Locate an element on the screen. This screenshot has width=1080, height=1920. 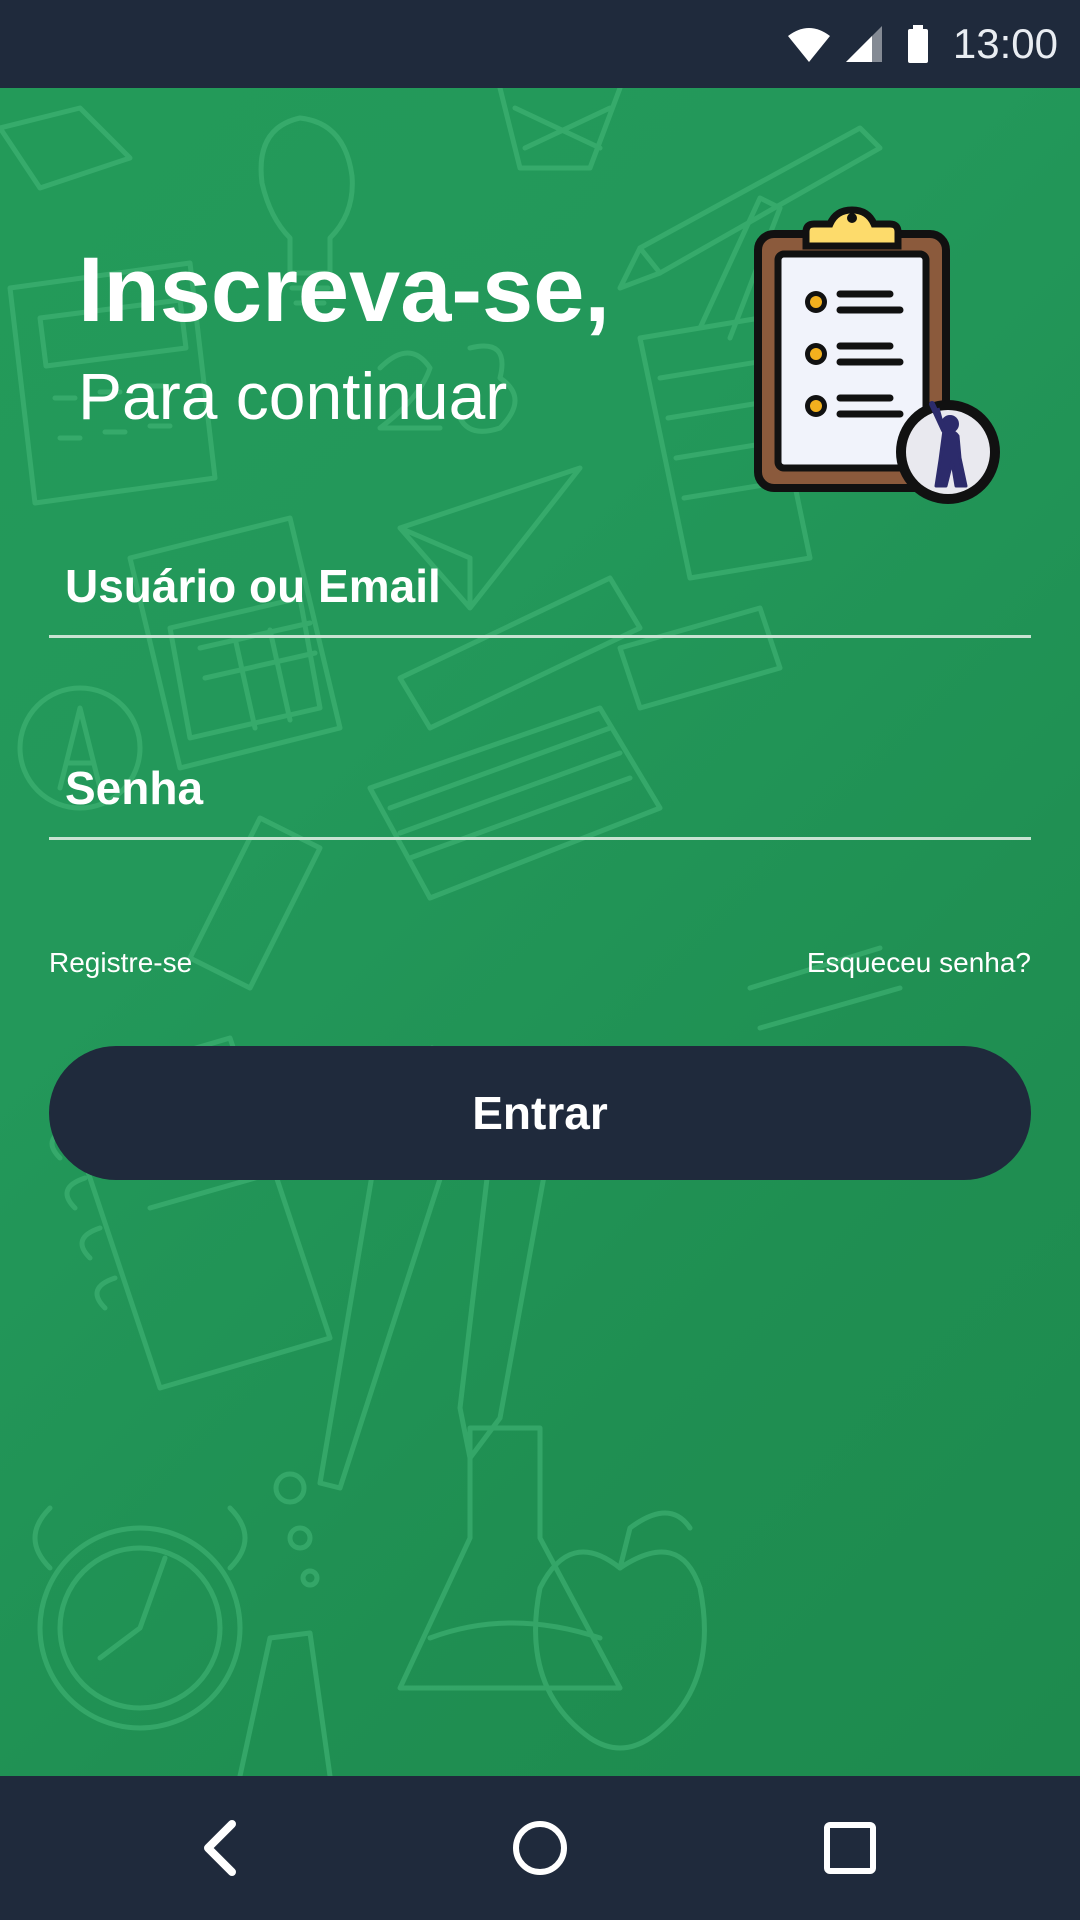
page-subtitle: Para continuar is located at coordinates (293, 396).